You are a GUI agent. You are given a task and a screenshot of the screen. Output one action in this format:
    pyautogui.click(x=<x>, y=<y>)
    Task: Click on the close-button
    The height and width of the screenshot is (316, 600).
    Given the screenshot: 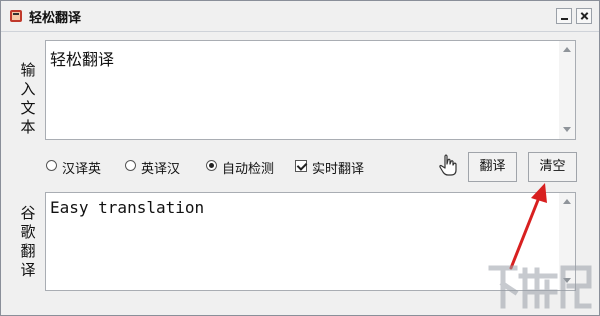 What is the action you would take?
    pyautogui.click(x=584, y=16)
    